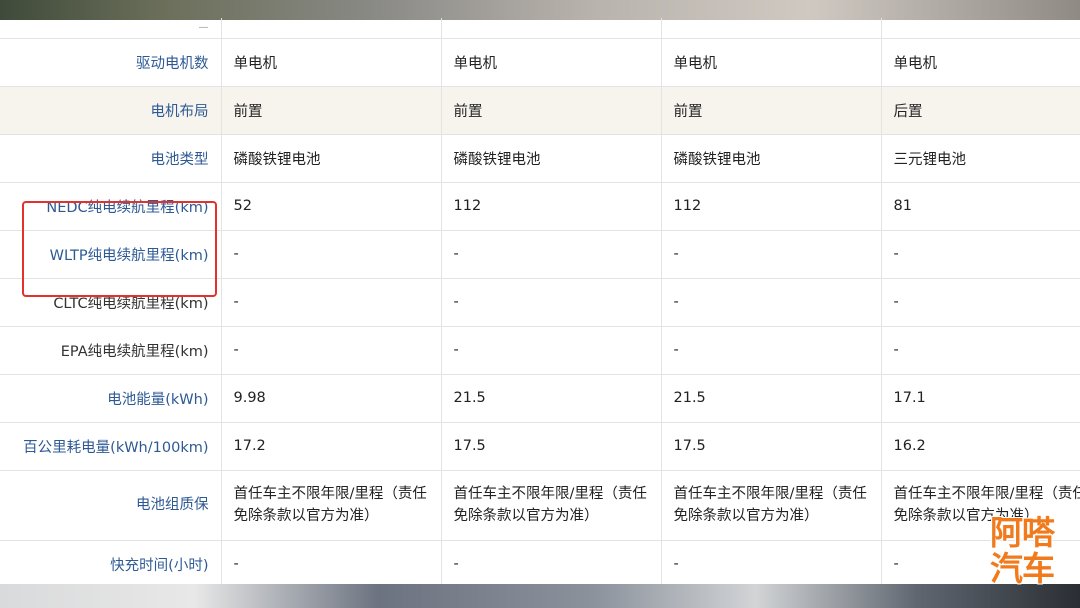 The width and height of the screenshot is (1080, 608). What do you see at coordinates (980, 398) in the screenshot?
I see `table-cell: 17.1` at bounding box center [980, 398].